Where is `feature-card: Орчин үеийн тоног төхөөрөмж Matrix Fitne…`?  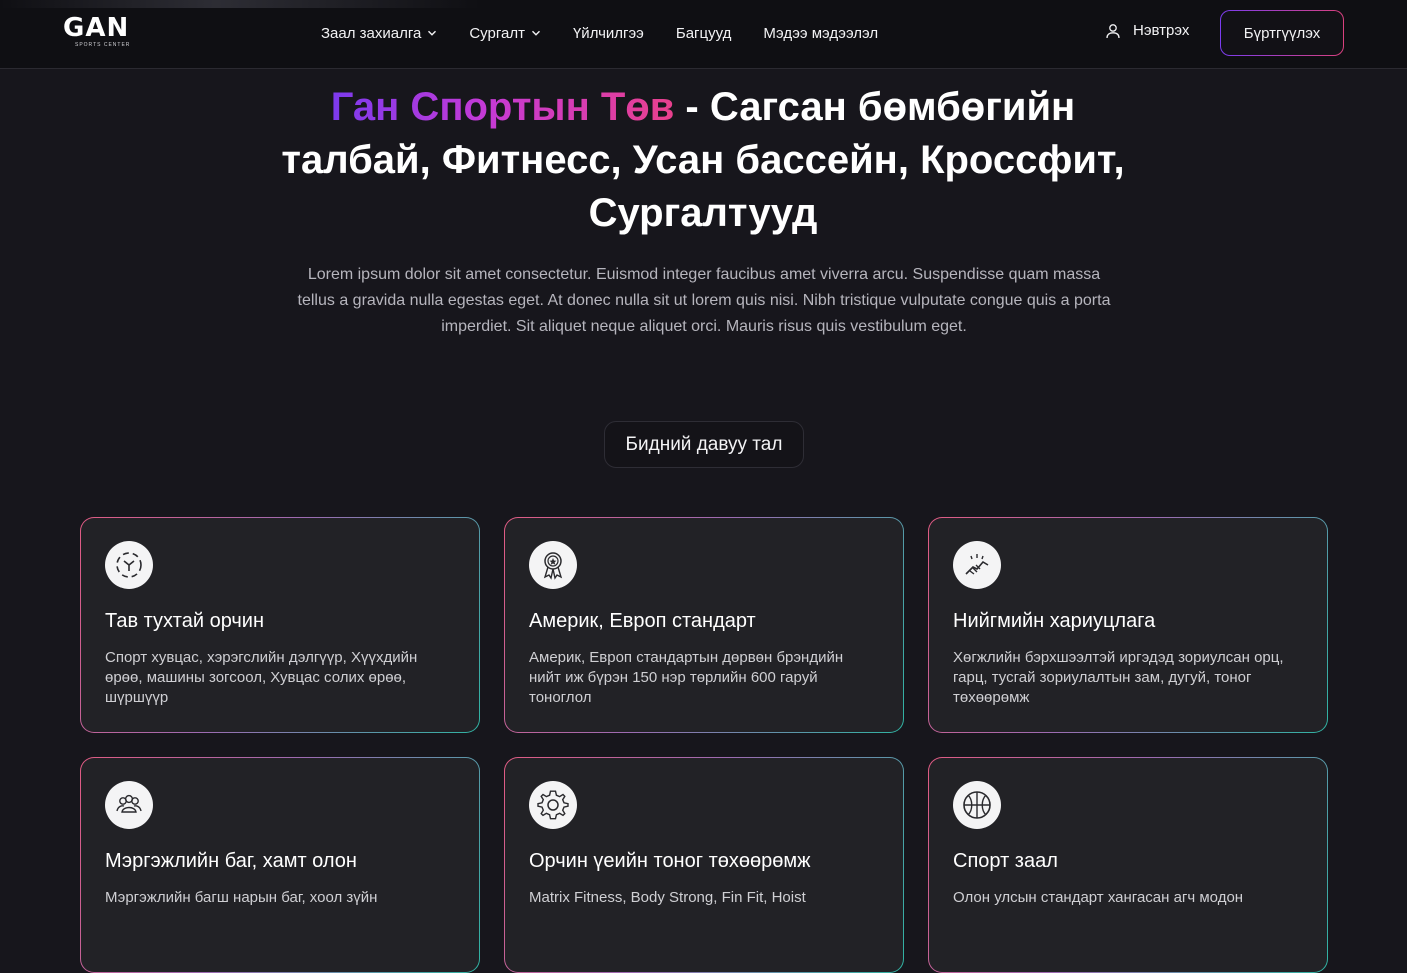
feature-card: Орчин үеийн тоног төхөөрөмж Matrix Fitne… is located at coordinates (704, 865).